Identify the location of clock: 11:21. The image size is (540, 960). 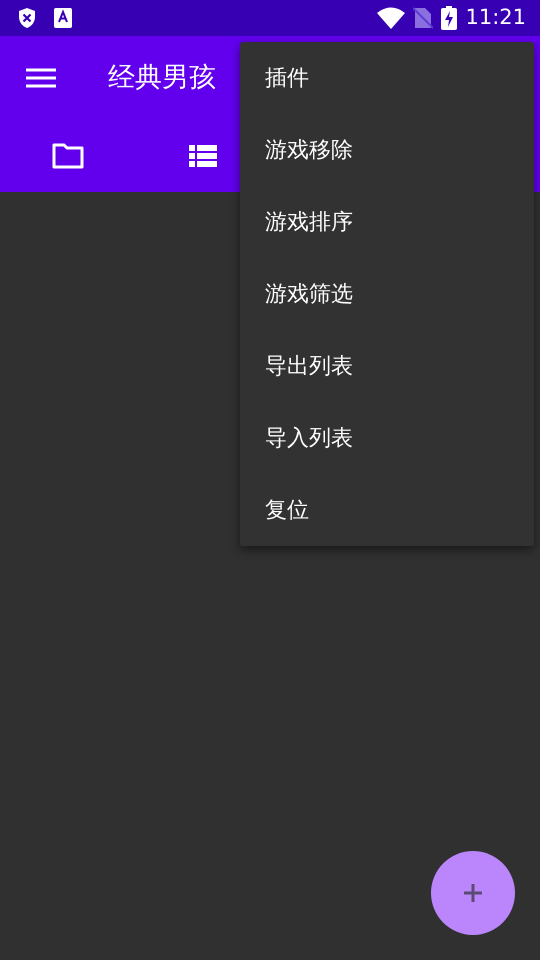
(495, 18).